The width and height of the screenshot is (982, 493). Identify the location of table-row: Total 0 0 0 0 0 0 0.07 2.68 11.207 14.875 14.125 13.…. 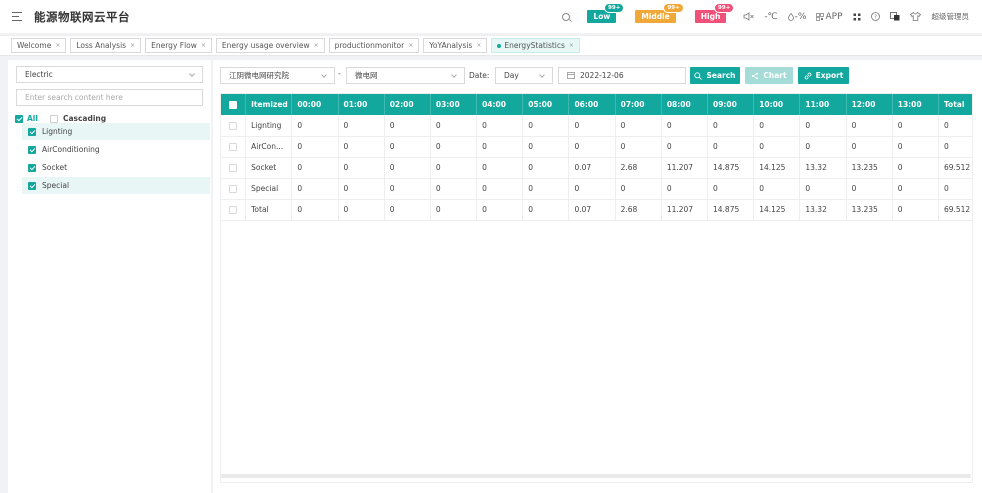
(596, 210).